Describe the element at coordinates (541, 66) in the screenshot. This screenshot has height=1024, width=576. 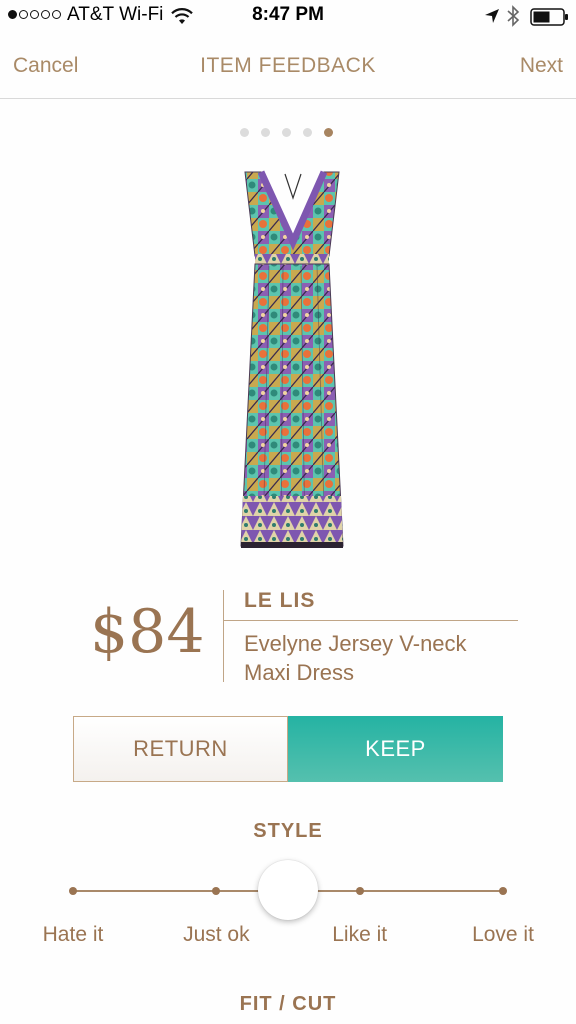
I see `next-button: Next` at that location.